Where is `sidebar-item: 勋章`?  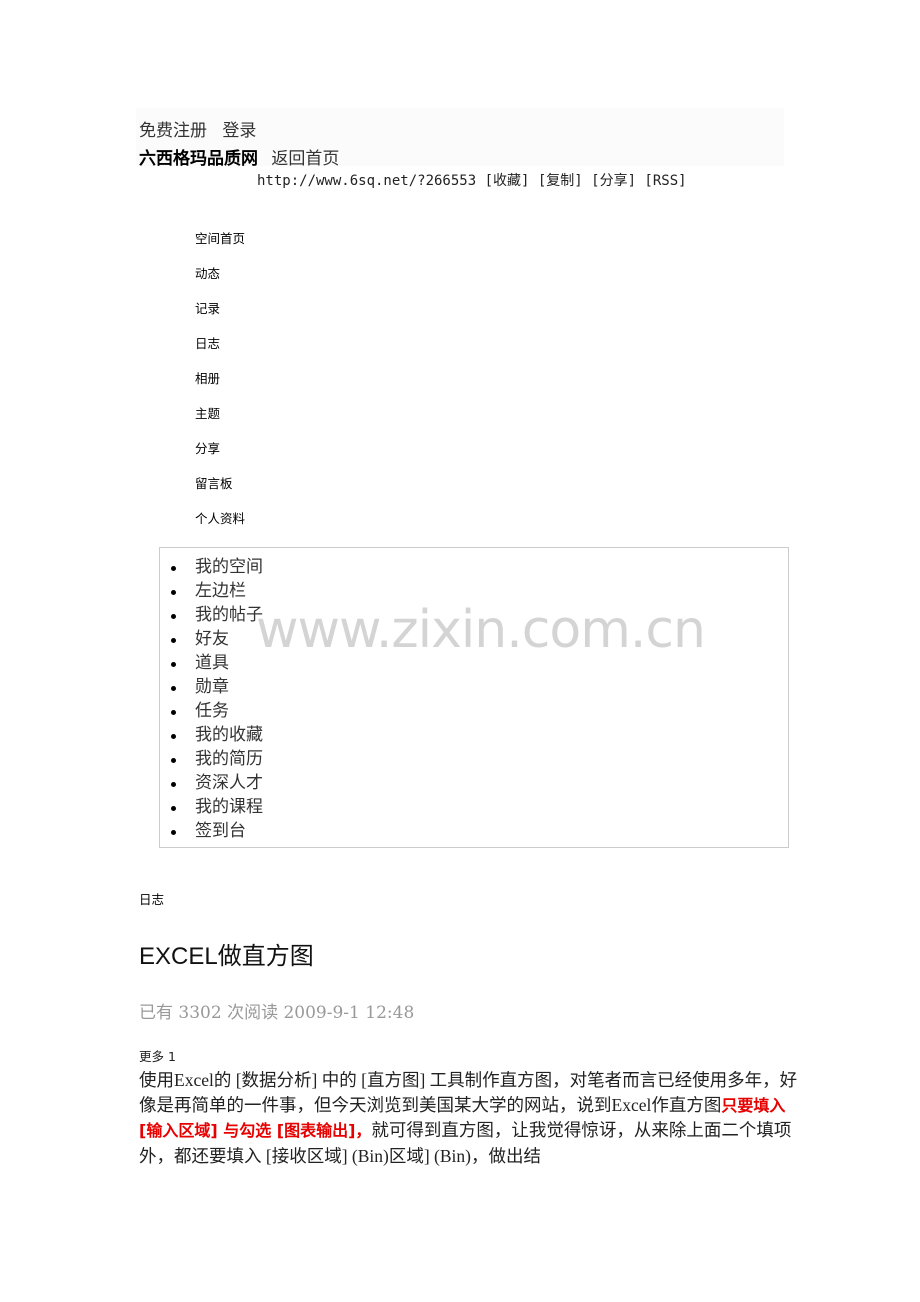 sidebar-item: 勋章 is located at coordinates (211, 687).